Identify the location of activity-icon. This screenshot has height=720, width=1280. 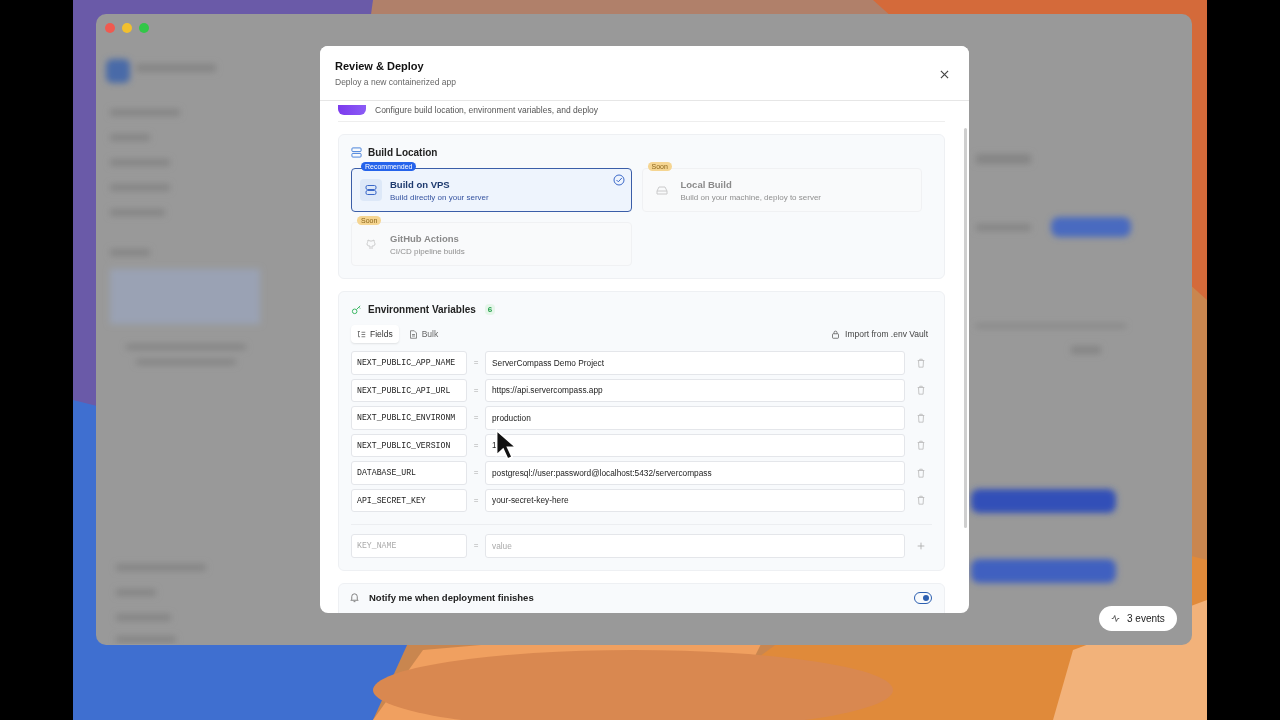
(1115, 618).